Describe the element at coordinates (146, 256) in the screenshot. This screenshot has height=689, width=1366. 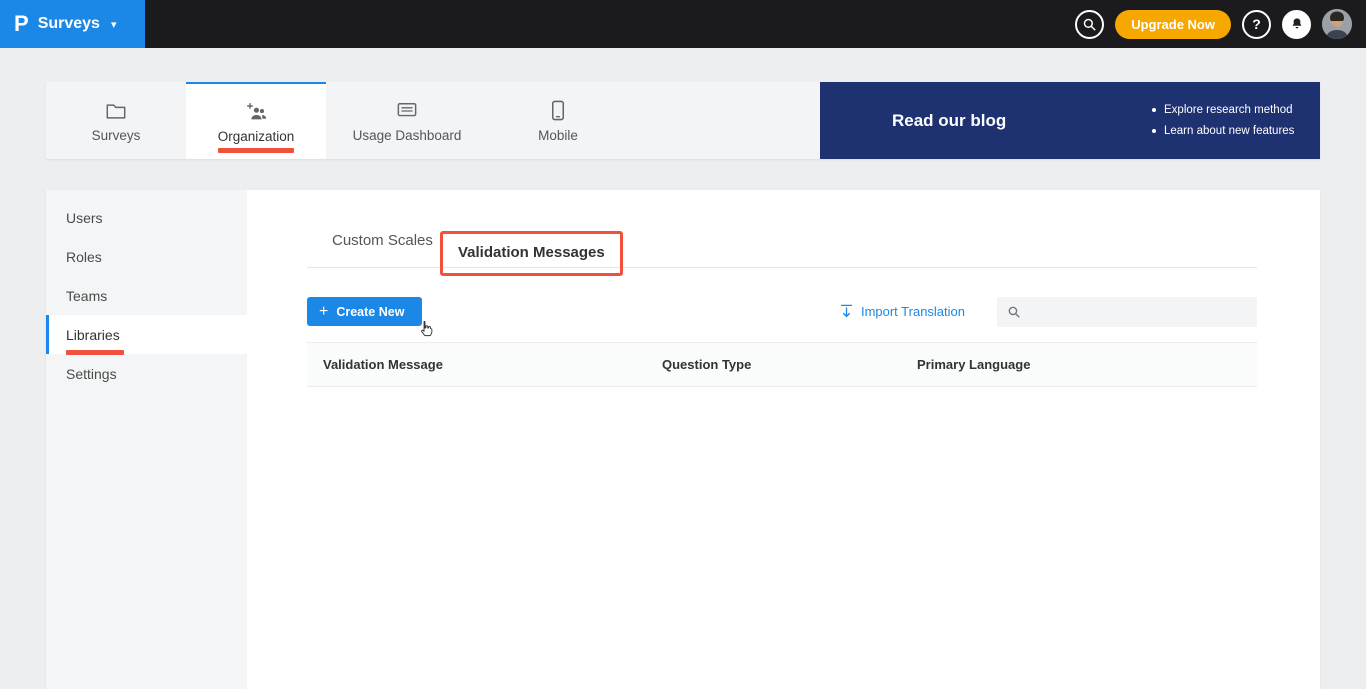
I see `sidebar-item-roles: Roles` at that location.